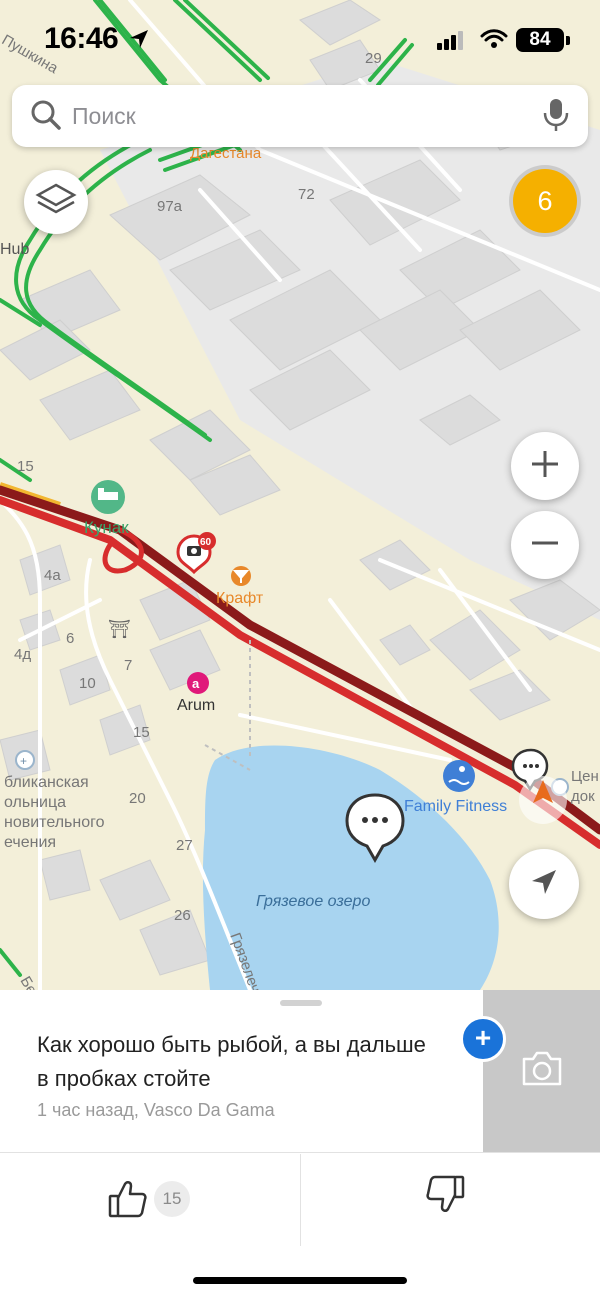 The width and height of the screenshot is (600, 1297). I want to click on search-bar: Поиск, so click(300, 116).